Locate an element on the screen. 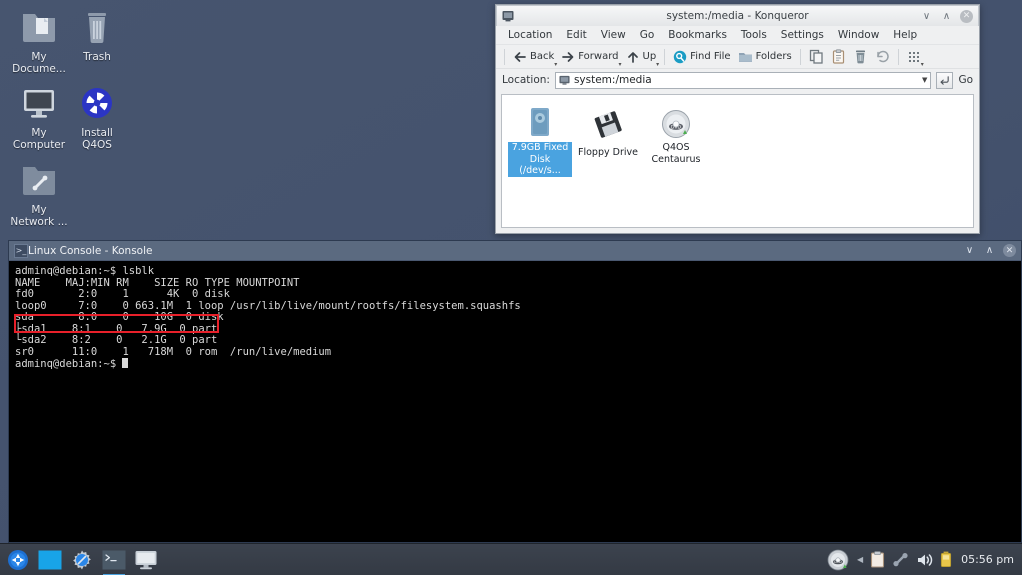 The width and height of the screenshot is (1022, 575). display-task is located at coordinates (146, 560).